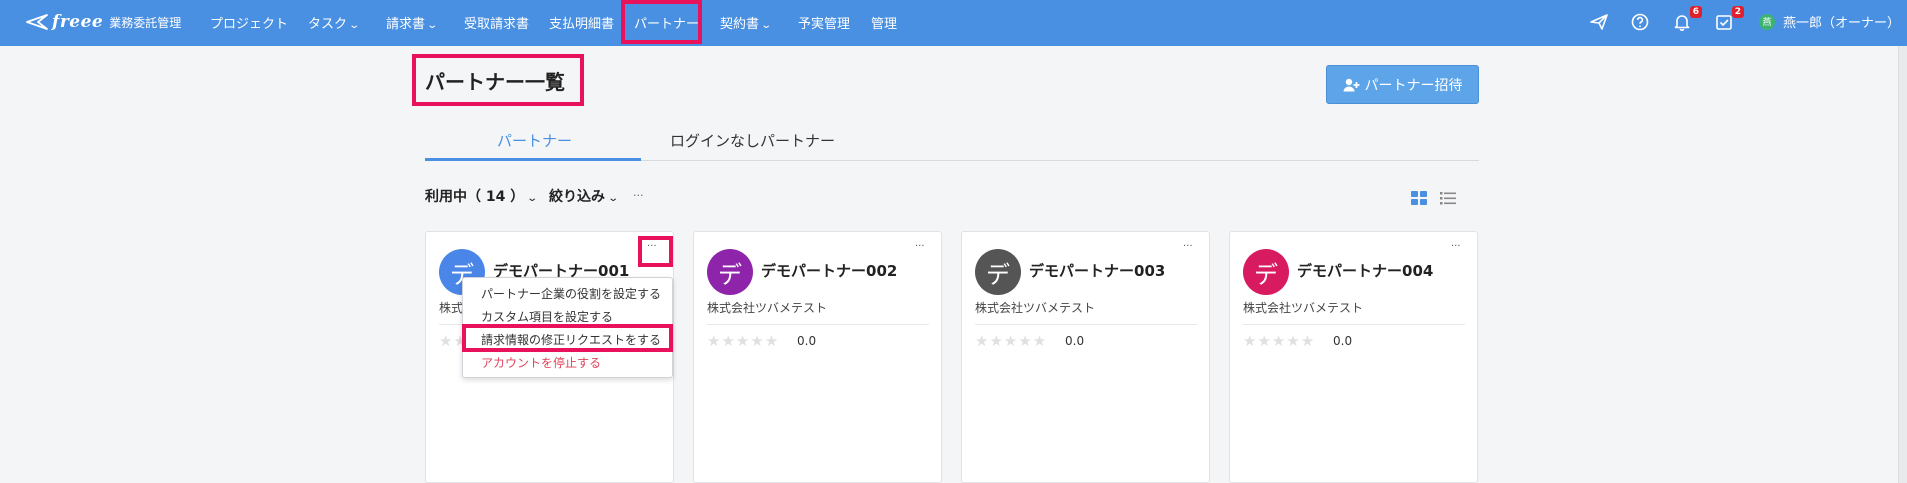  What do you see at coordinates (746, 22) in the screenshot?
I see `nav-contracts: 契約書⌄` at bounding box center [746, 22].